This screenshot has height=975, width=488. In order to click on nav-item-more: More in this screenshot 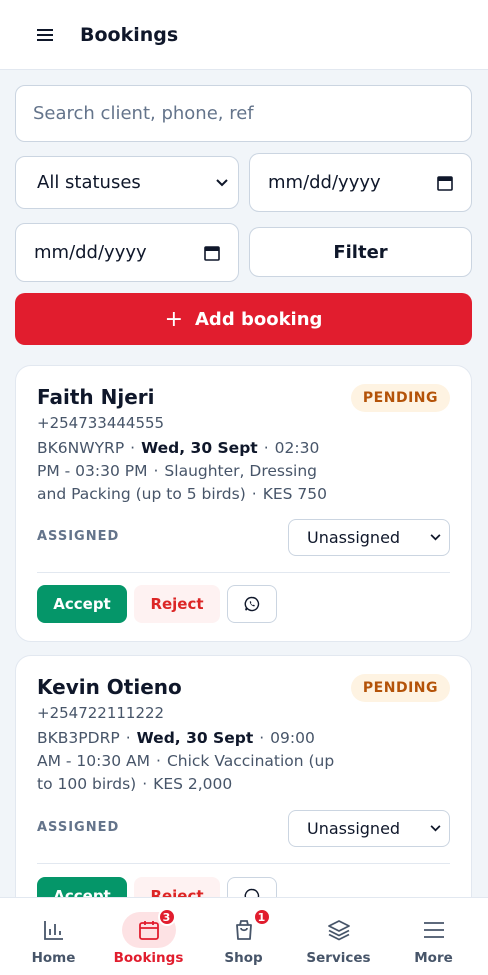, I will do `click(433, 936)`.